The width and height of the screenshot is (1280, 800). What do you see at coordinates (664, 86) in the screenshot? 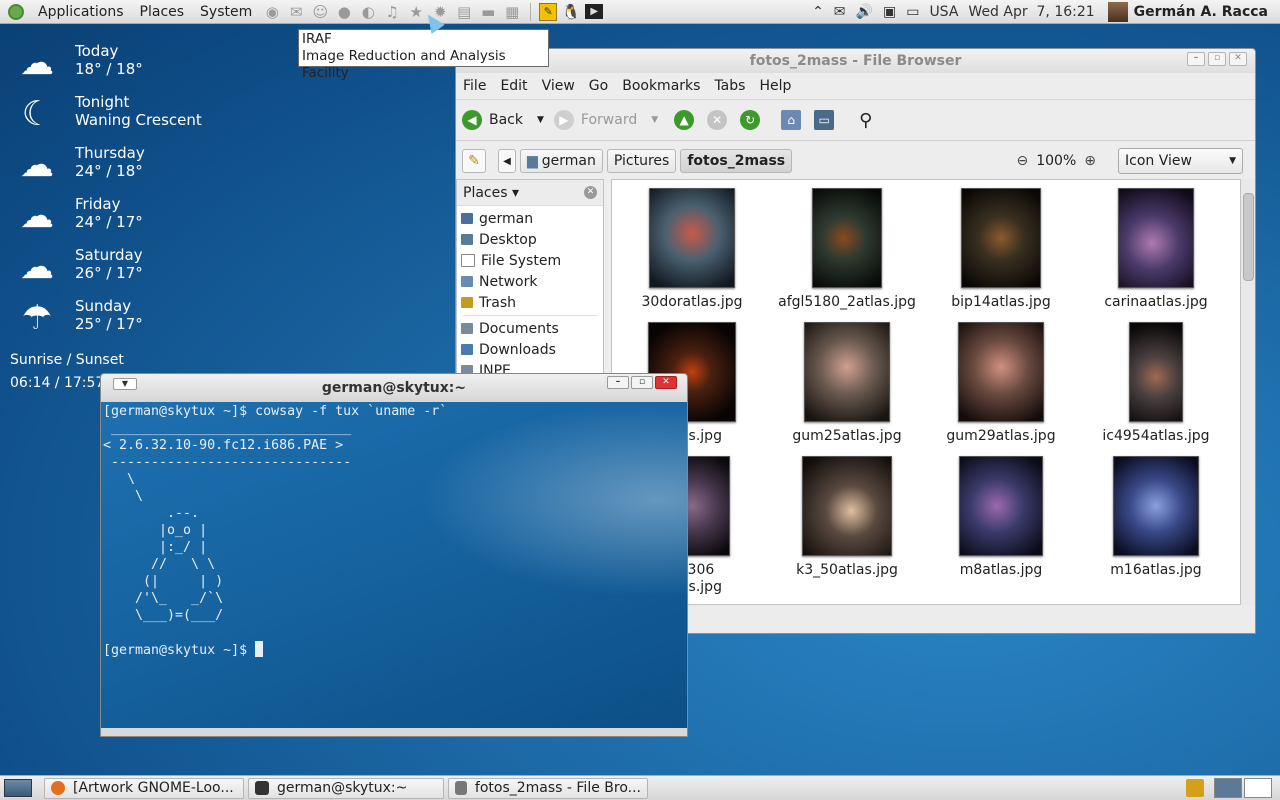
I see `menu-bookmarks: Bookmarks` at bounding box center [664, 86].